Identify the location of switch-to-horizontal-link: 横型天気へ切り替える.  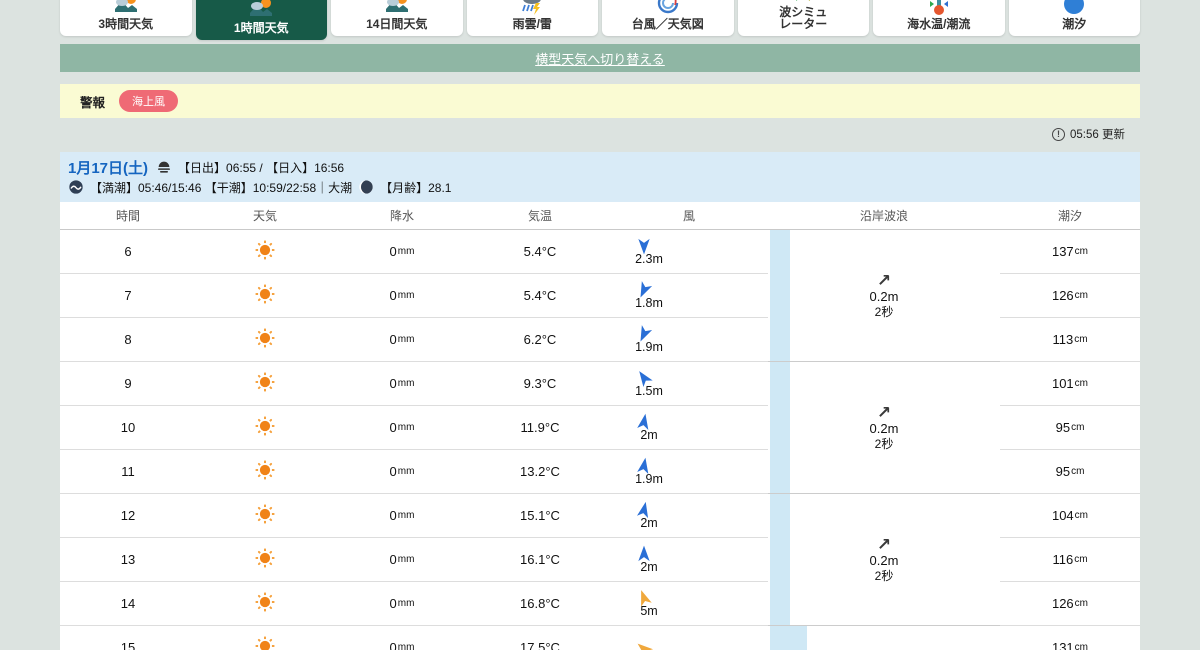
(600, 58).